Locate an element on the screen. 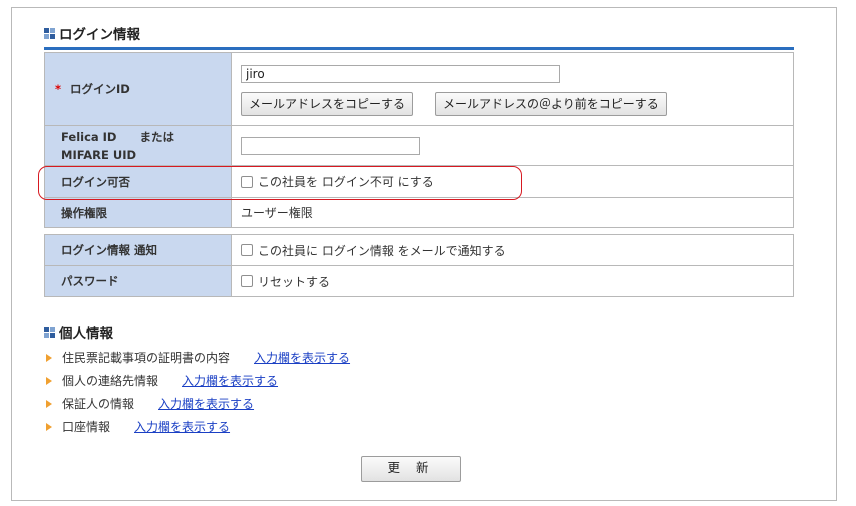 This screenshot has width=856, height=506. notify-row: ログイン情報 通知 この社員に ログイン情報 をメールで通知する is located at coordinates (419, 250).